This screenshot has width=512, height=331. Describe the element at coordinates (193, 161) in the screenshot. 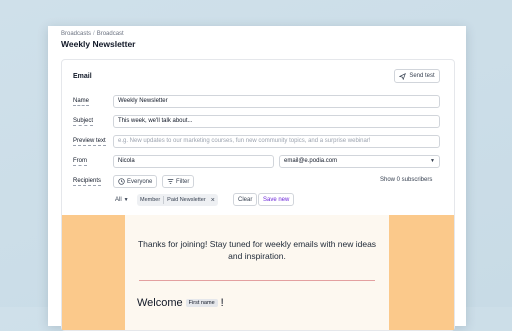

I see `from-name-input: Nicola` at that location.